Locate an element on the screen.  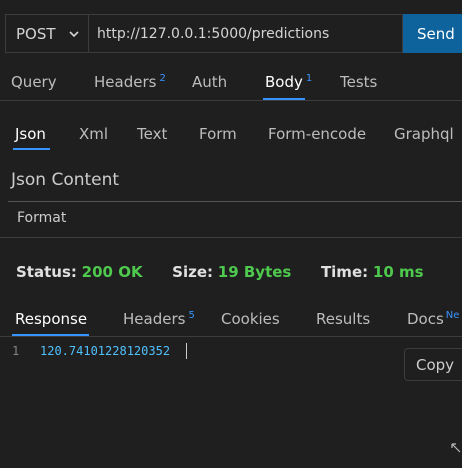
tab-xml: Xml is located at coordinates (93, 134).